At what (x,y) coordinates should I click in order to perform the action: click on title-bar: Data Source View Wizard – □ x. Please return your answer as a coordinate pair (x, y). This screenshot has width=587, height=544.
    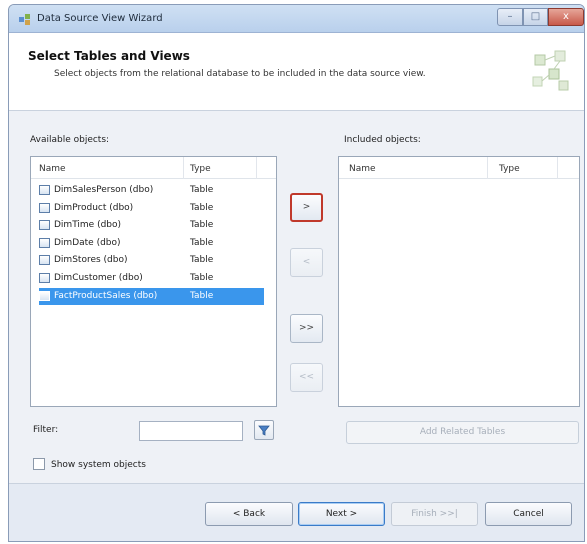
    Looking at the image, I should click on (296, 19).